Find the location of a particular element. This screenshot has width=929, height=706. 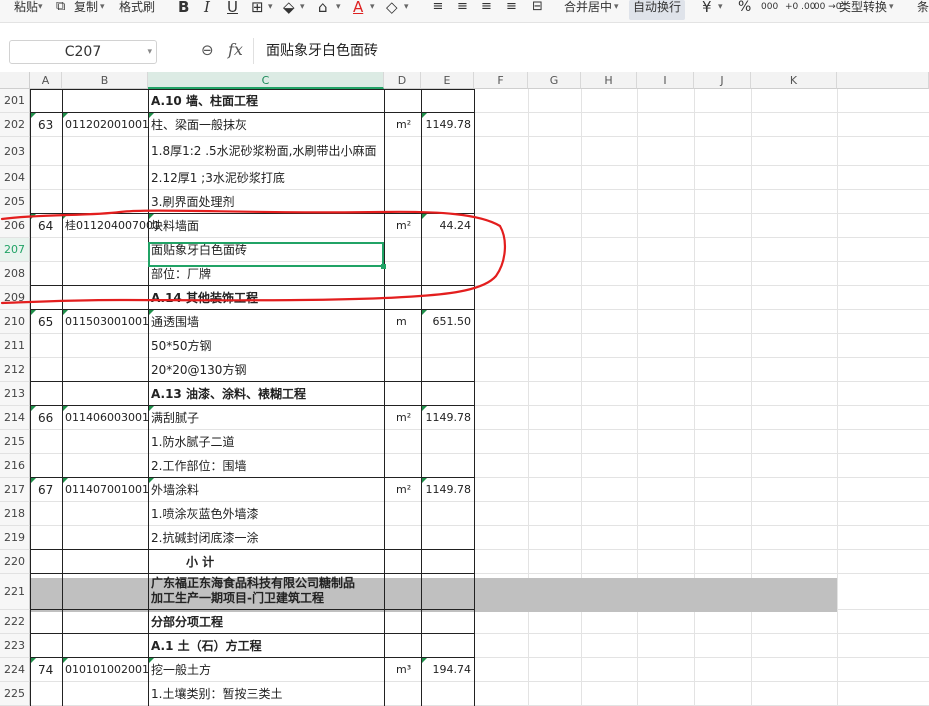

cell-d217: m² is located at coordinates (403, 490).